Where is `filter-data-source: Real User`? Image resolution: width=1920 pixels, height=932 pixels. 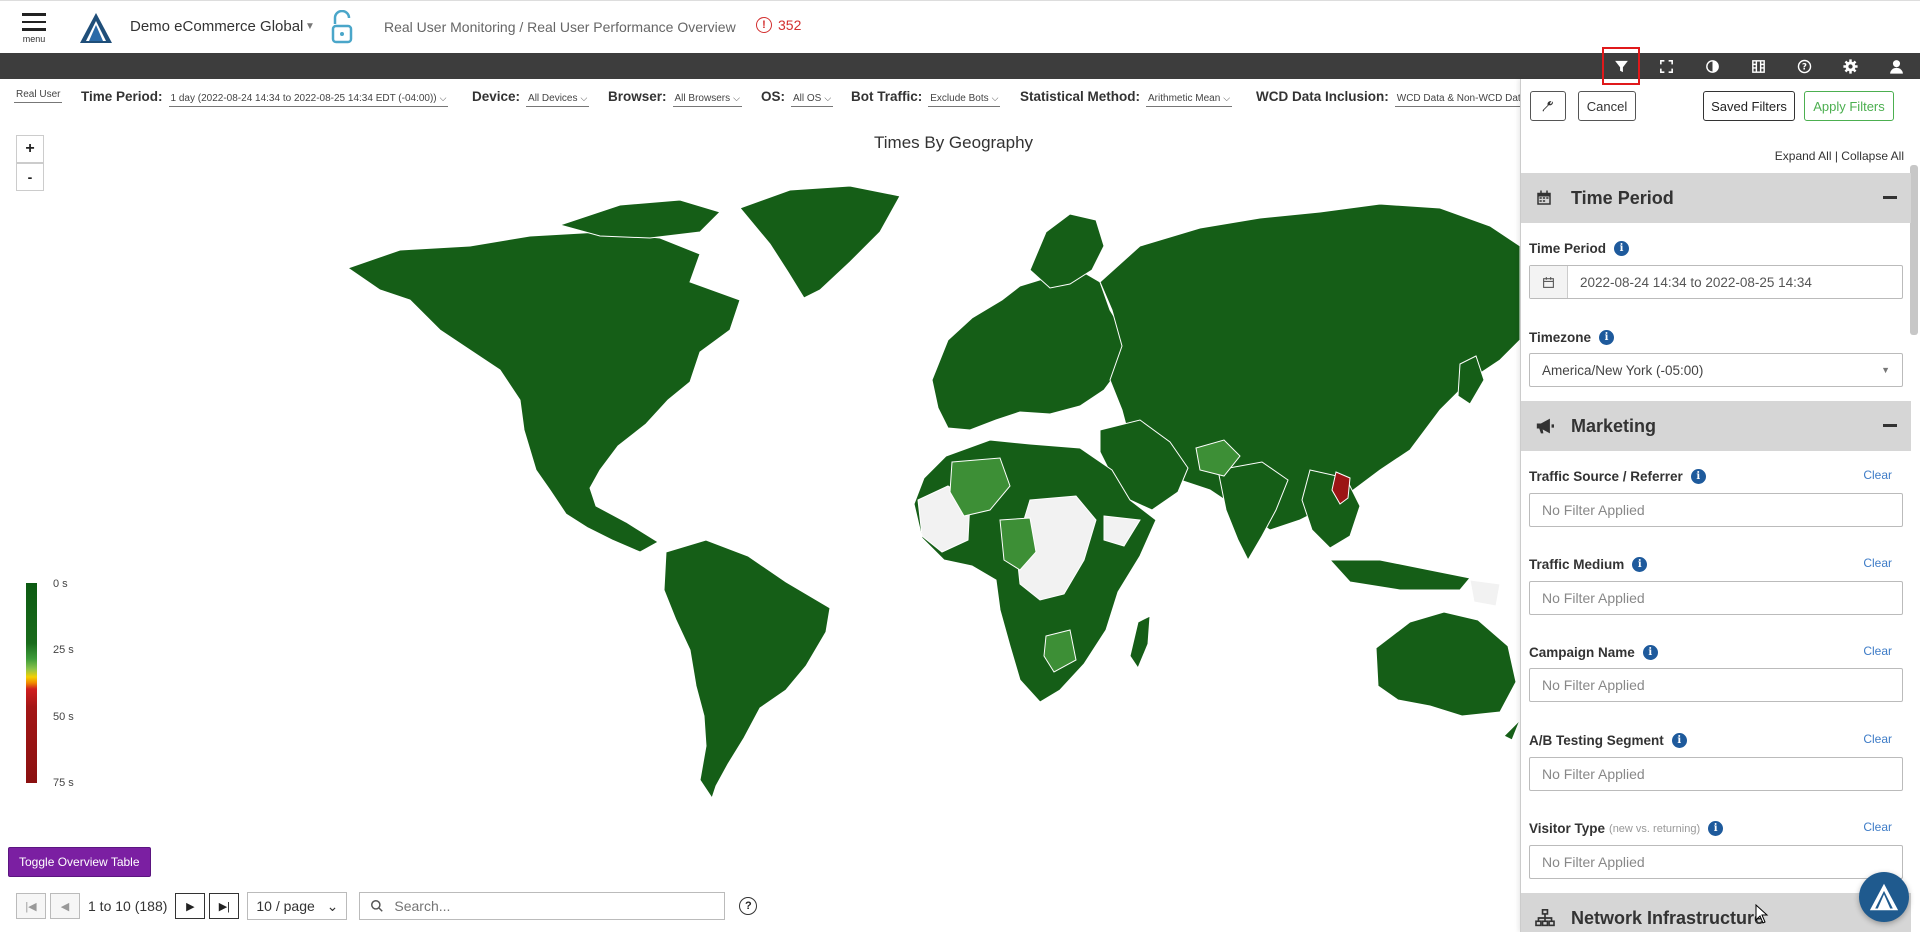
filter-data-source: Real User is located at coordinates (38, 96).